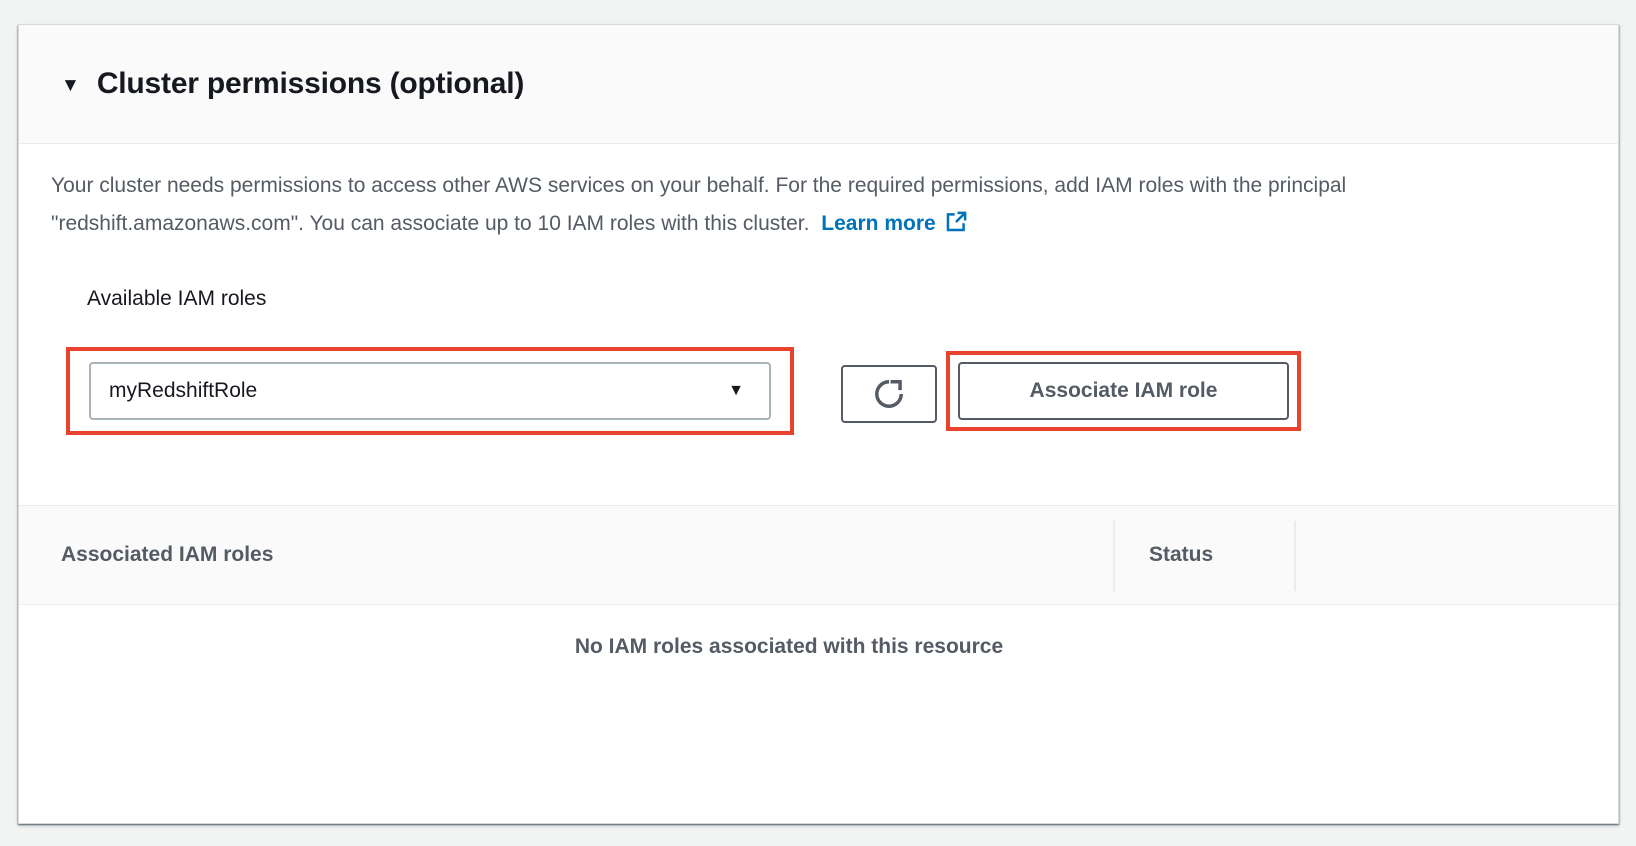  I want to click on section-header: ▼ Cluster permissions (optional), so click(818, 84).